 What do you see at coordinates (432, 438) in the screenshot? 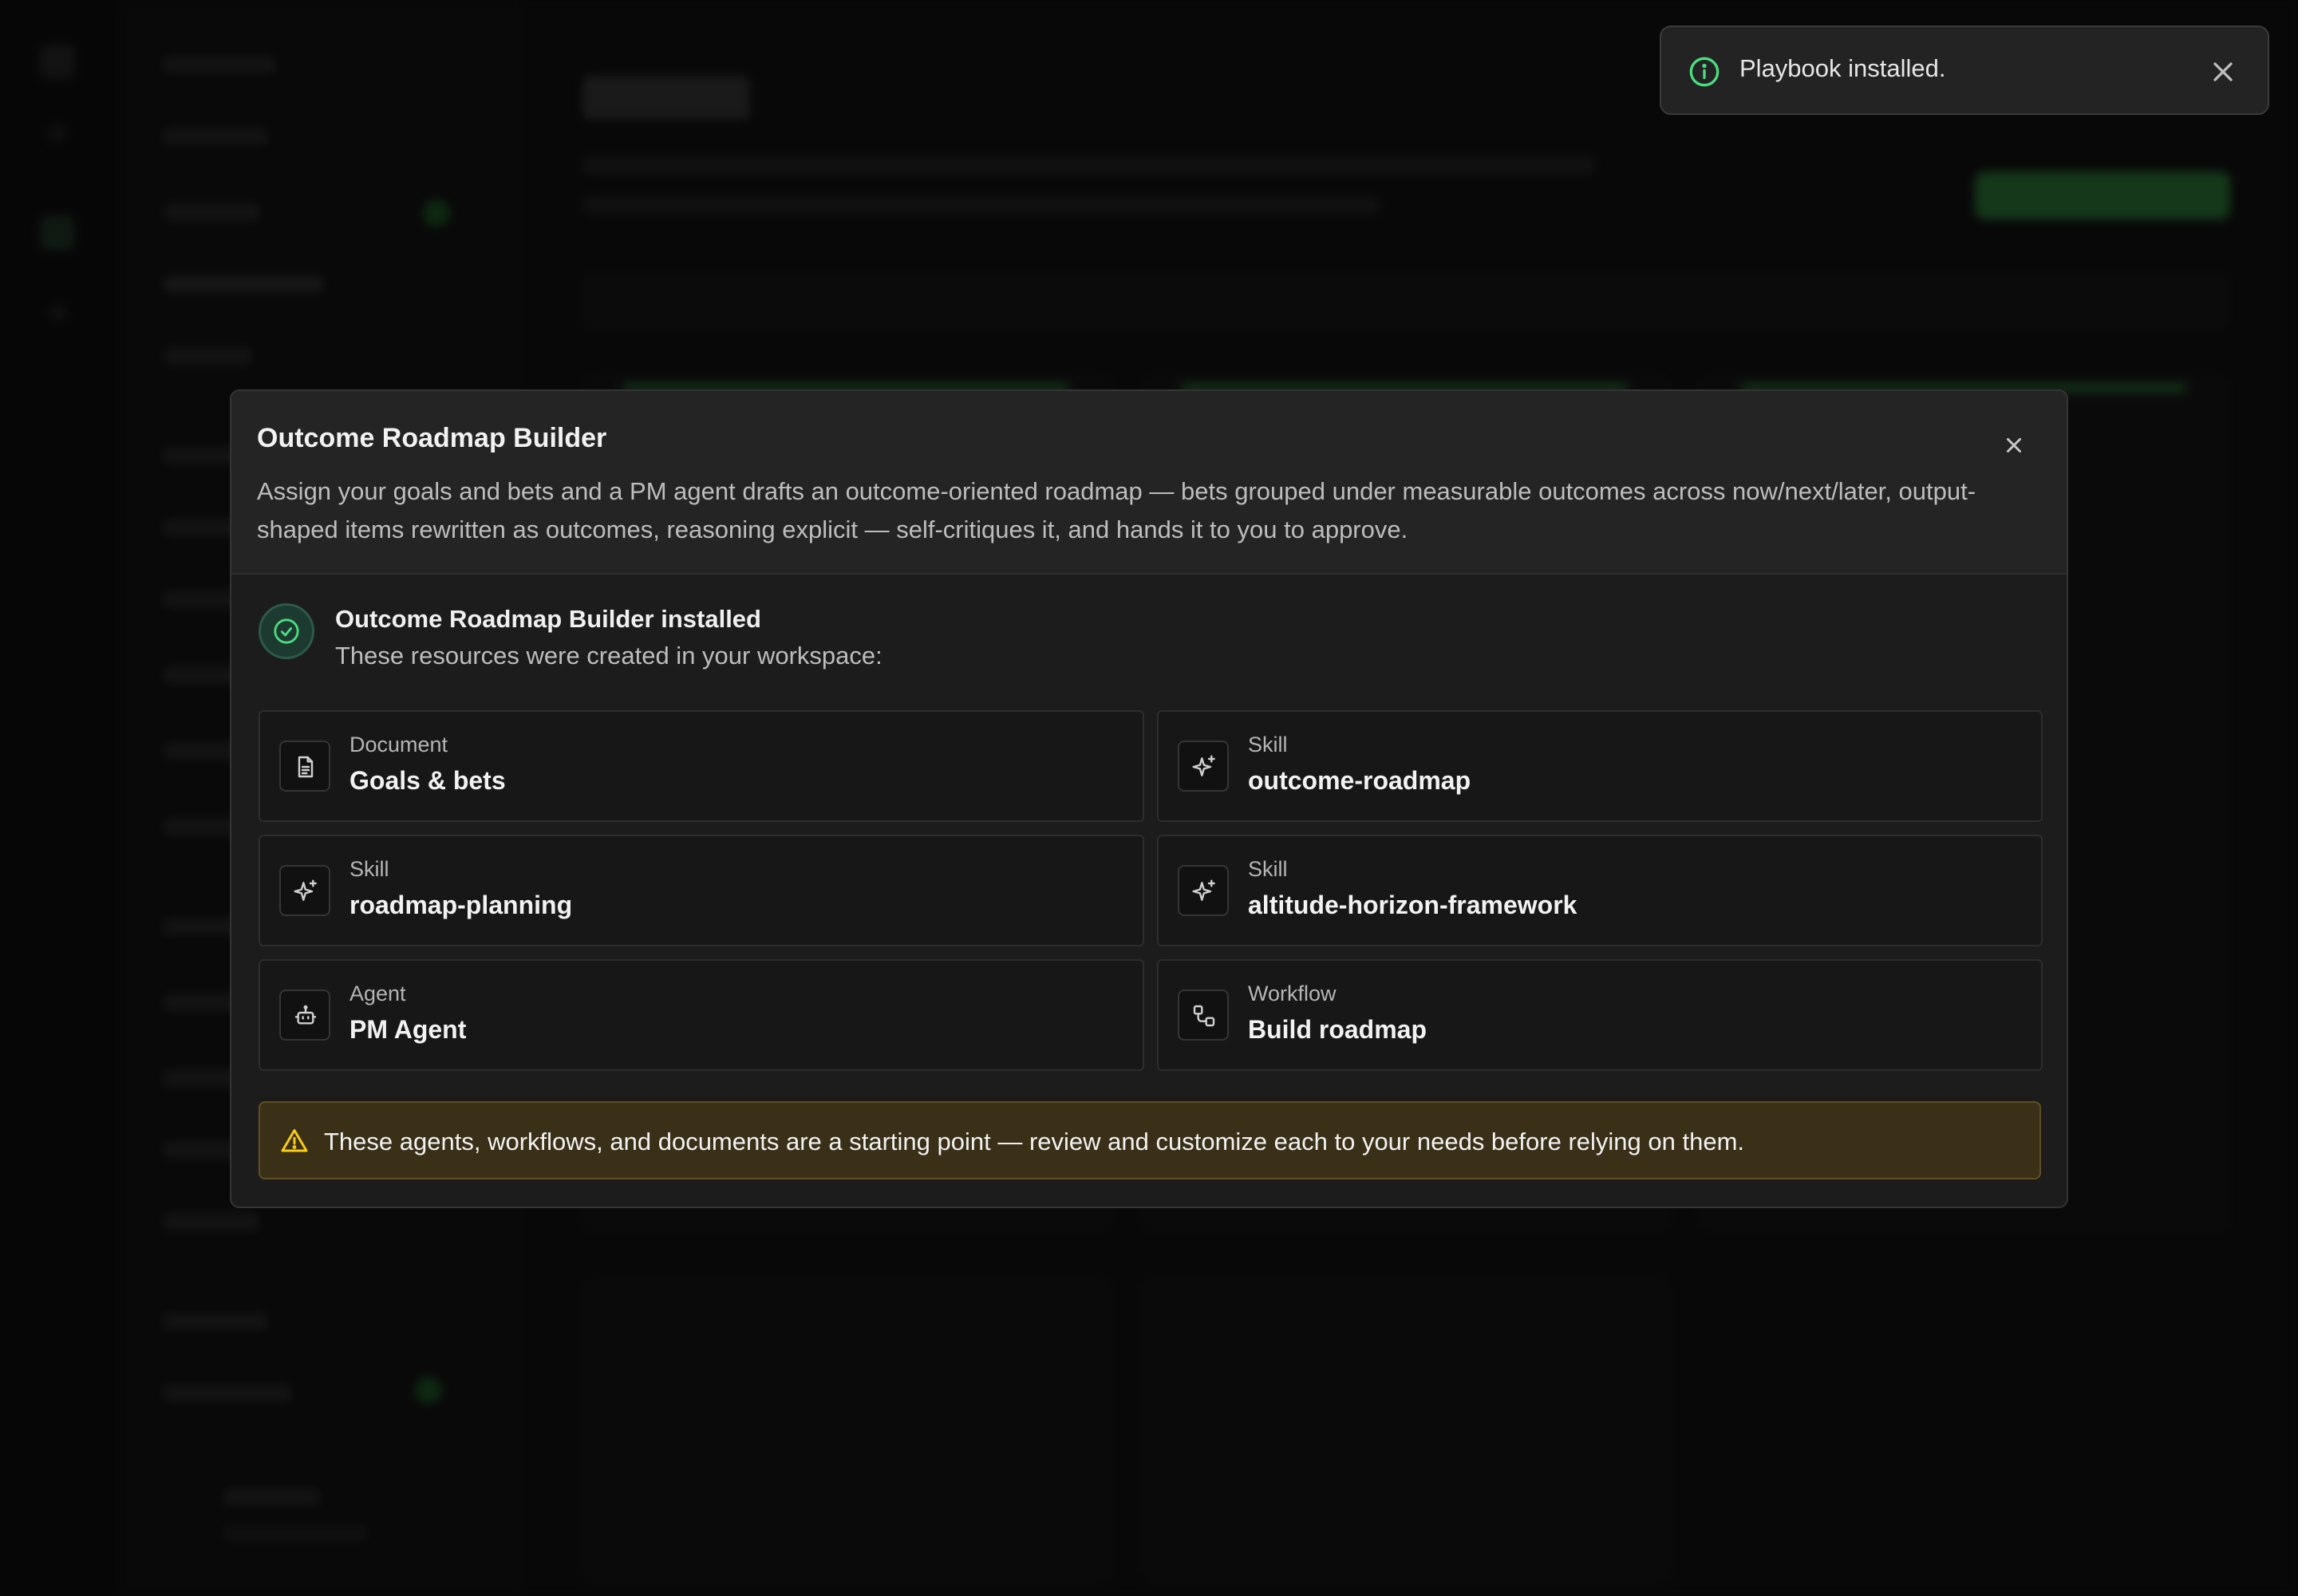
I see `dialog-title: Outcome Roadmap Builder` at bounding box center [432, 438].